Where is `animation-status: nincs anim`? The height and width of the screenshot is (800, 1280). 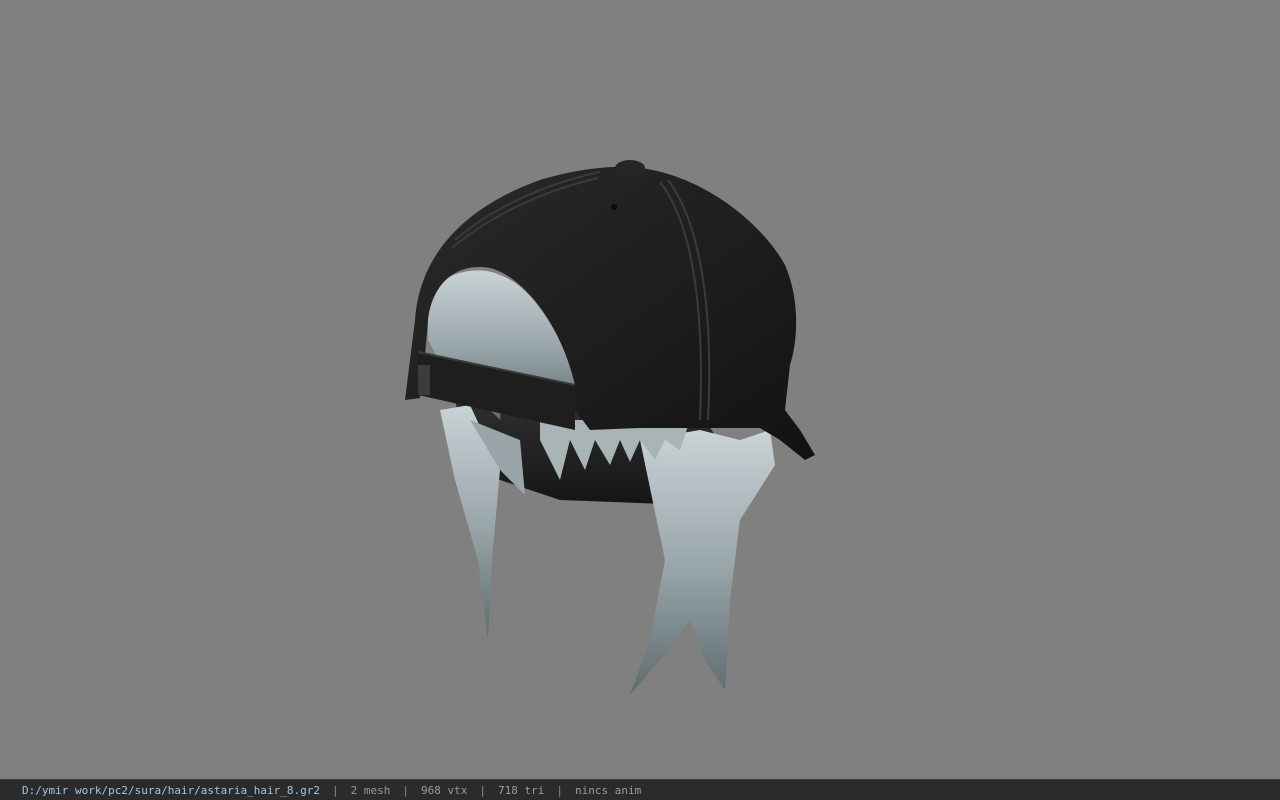
animation-status: nincs anim is located at coordinates (608, 790).